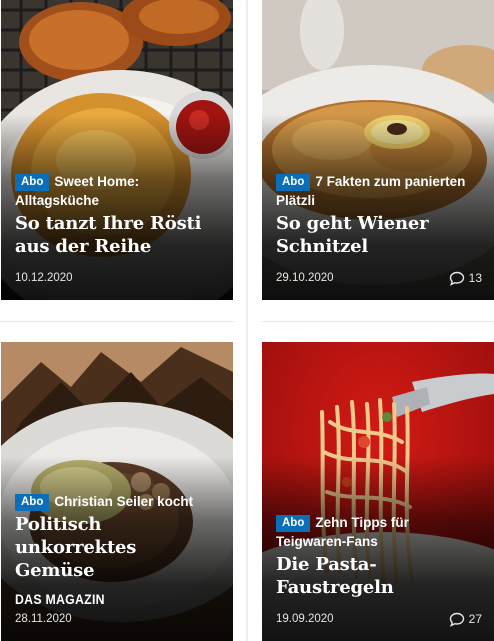 This screenshot has height=641, width=494. I want to click on article-kicker: Abo Zehn Tipps für Teigwaren-Fans, so click(379, 532).